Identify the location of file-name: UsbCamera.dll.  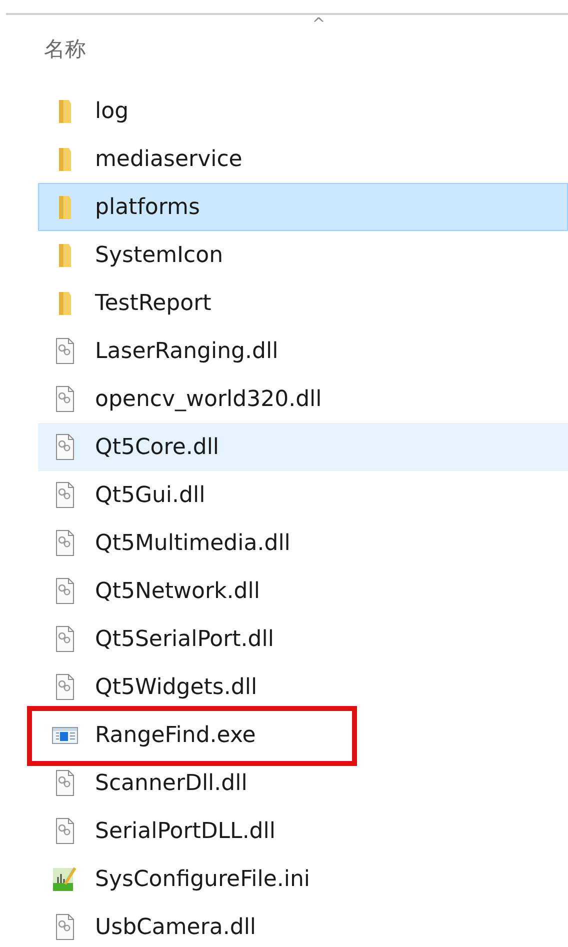
(175, 927).